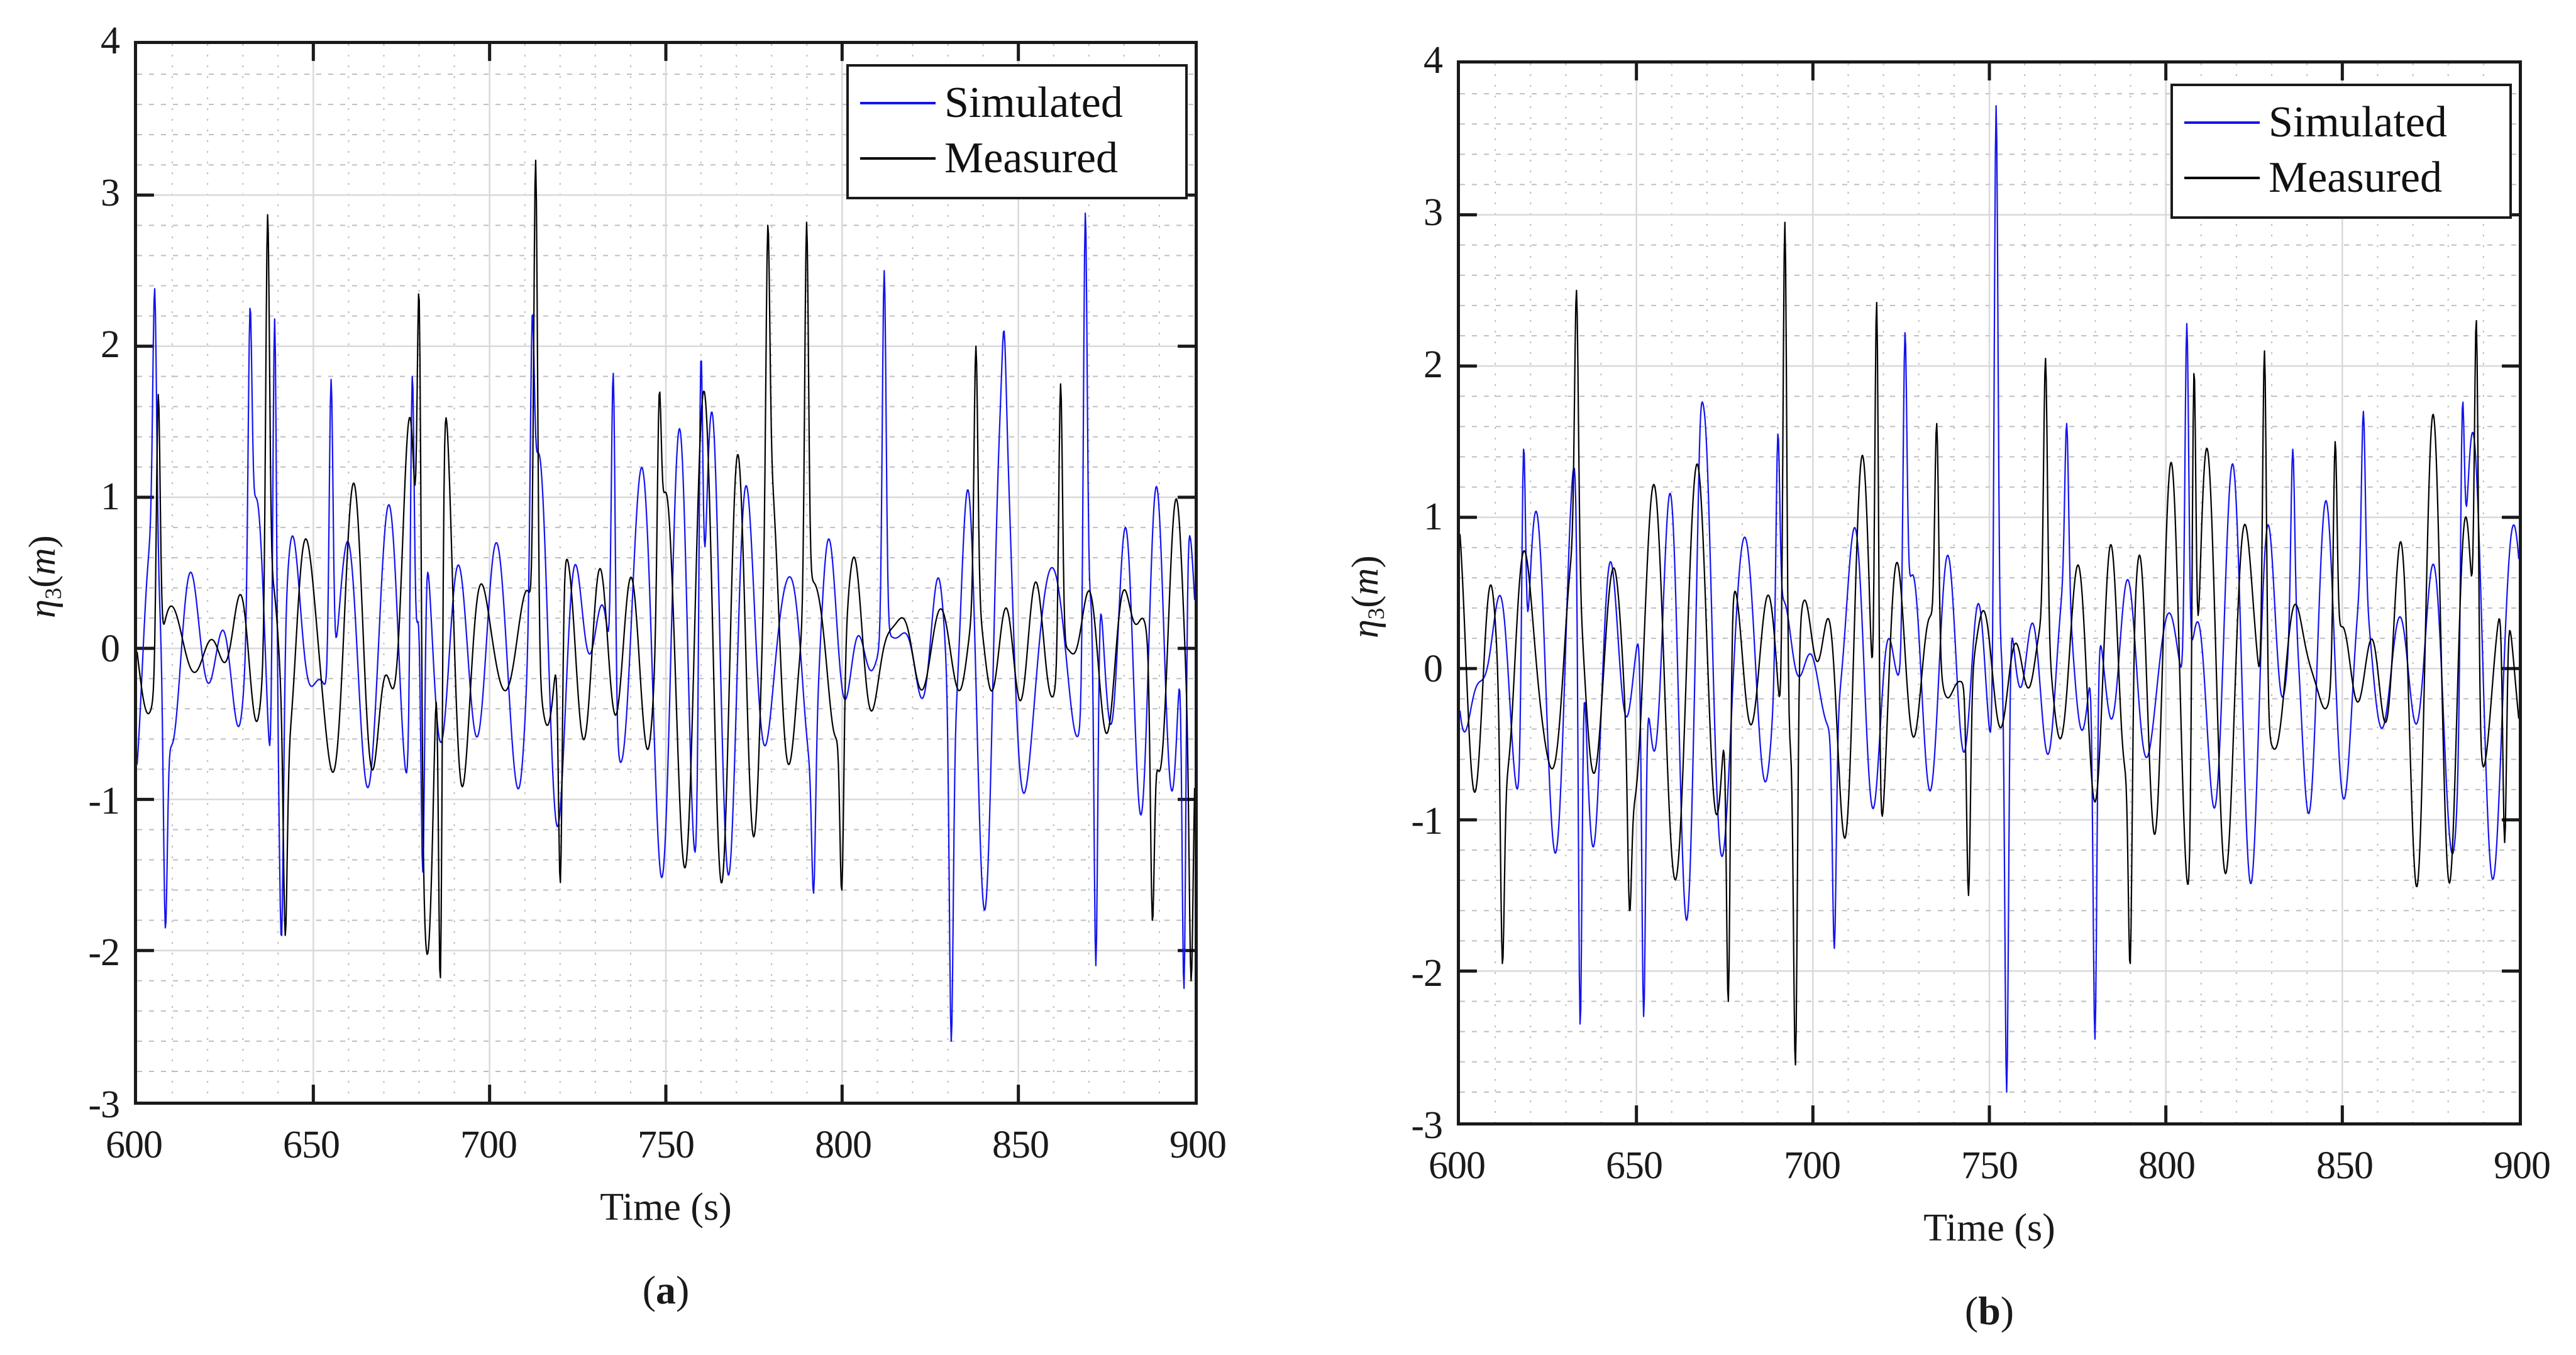 The width and height of the screenshot is (2576, 1355). I want to click on legend-entry-measured-b: Measured, so click(2341, 178).